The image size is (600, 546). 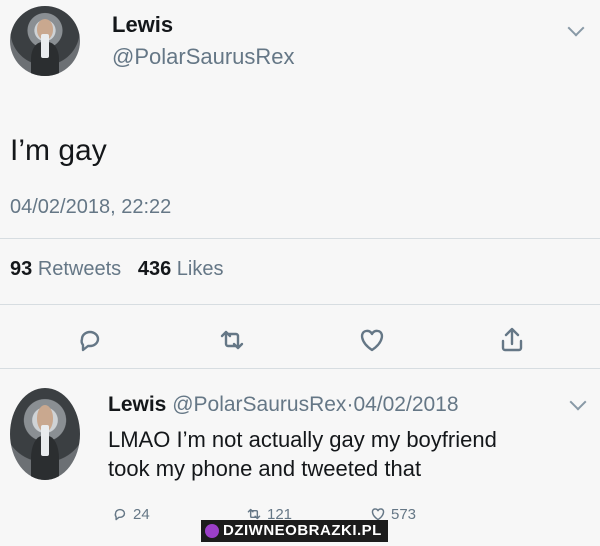 I want to click on retweet-button, so click(x=232, y=340).